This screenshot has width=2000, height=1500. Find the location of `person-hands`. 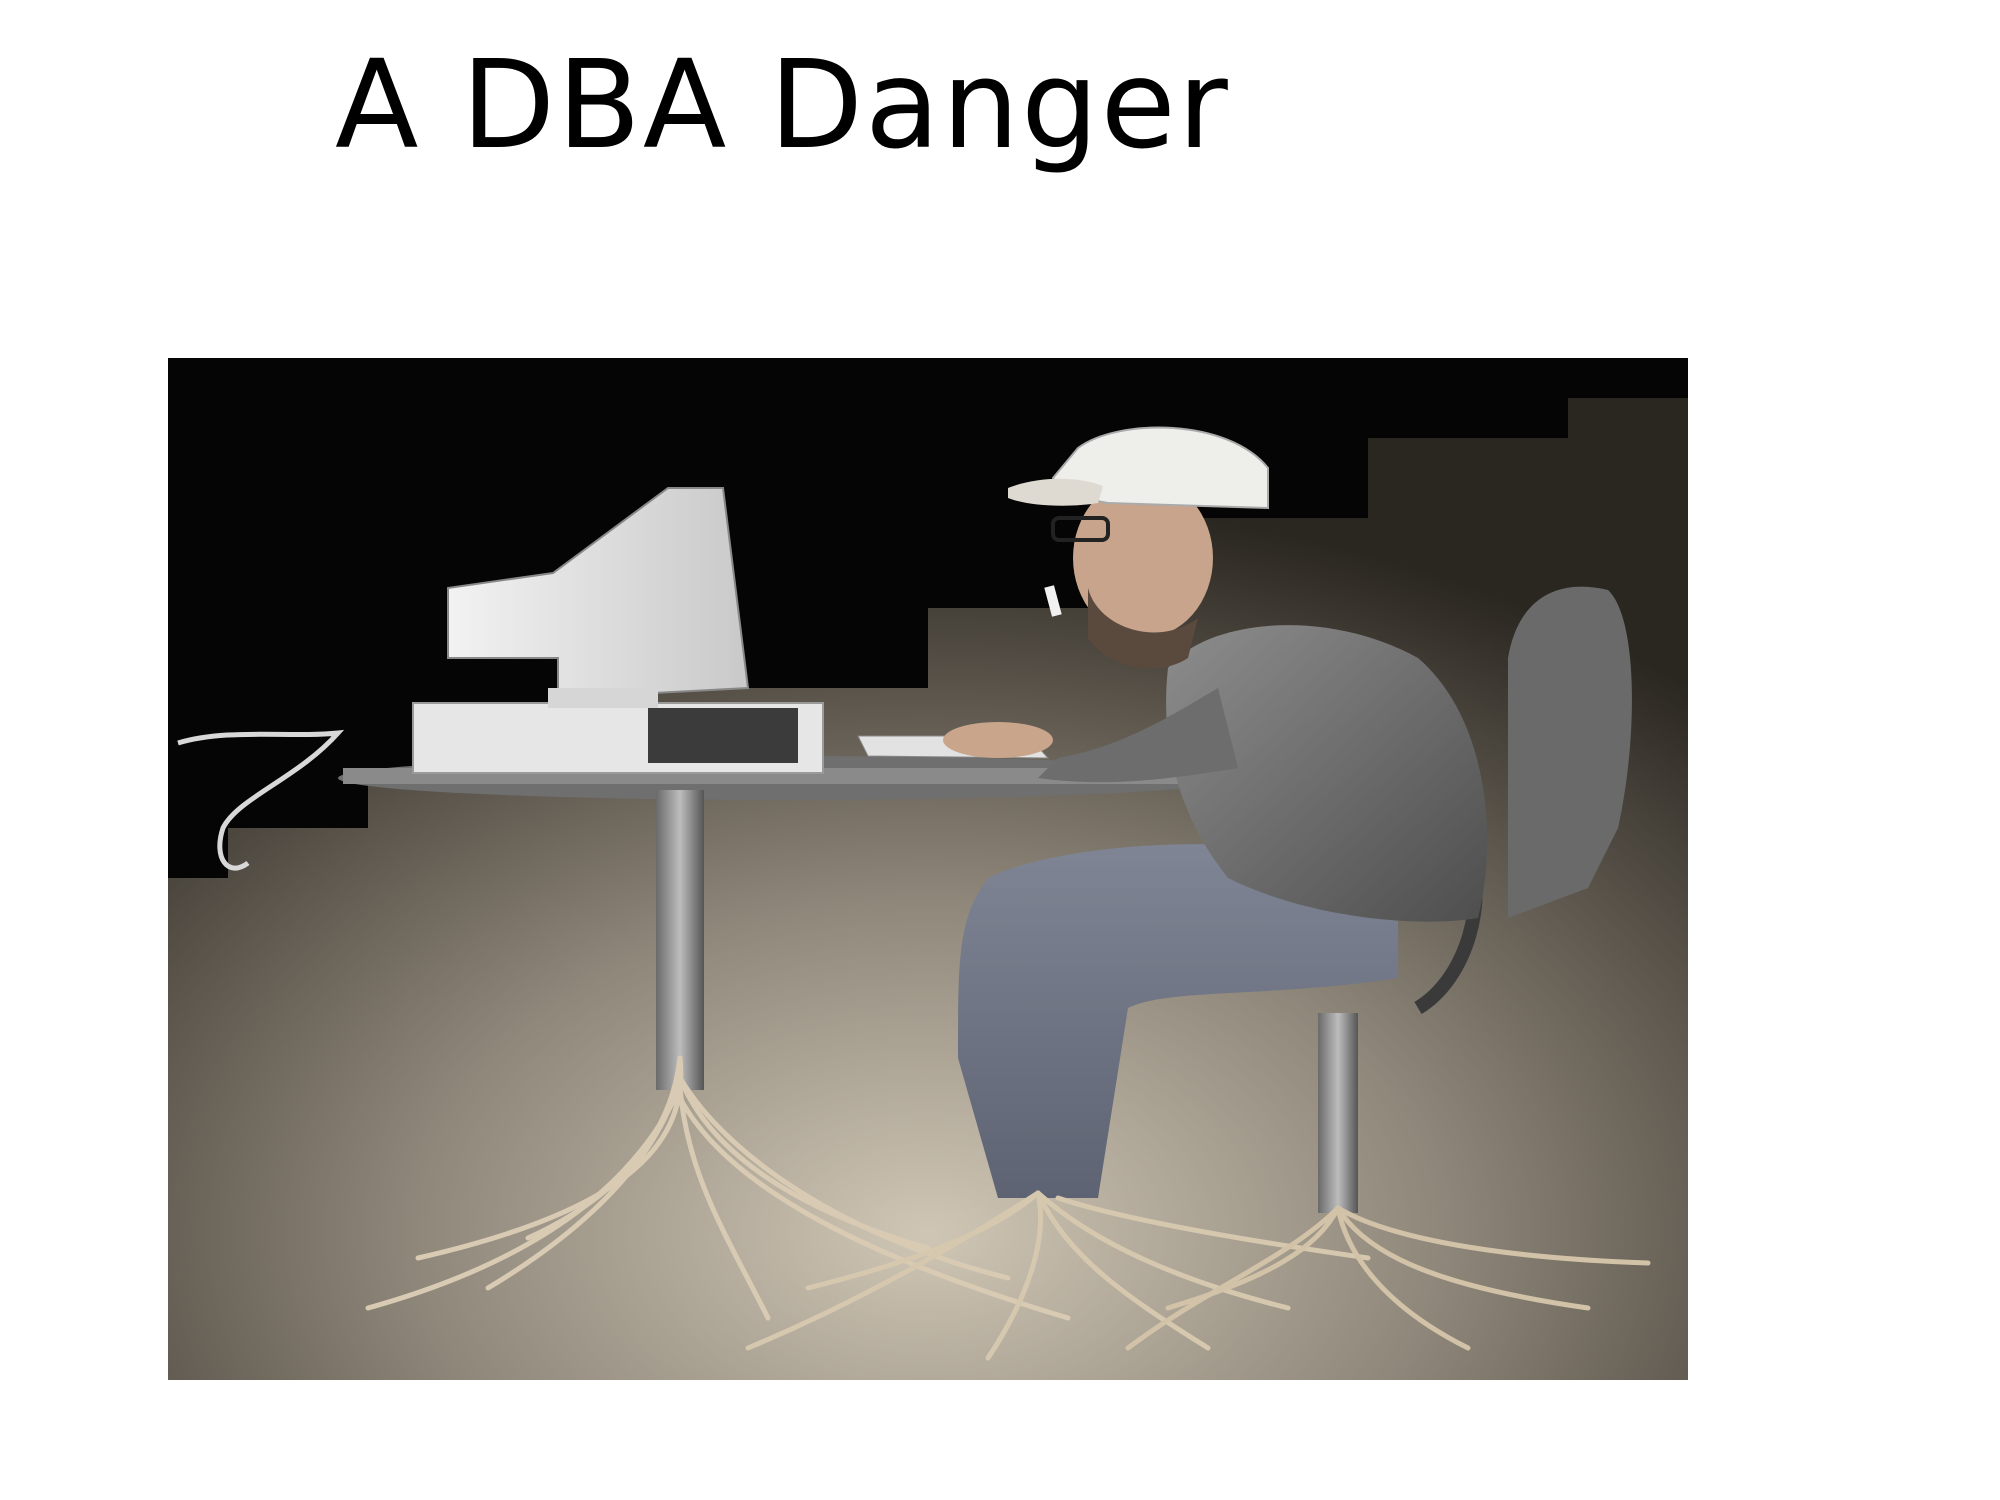

person-hands is located at coordinates (998, 740).